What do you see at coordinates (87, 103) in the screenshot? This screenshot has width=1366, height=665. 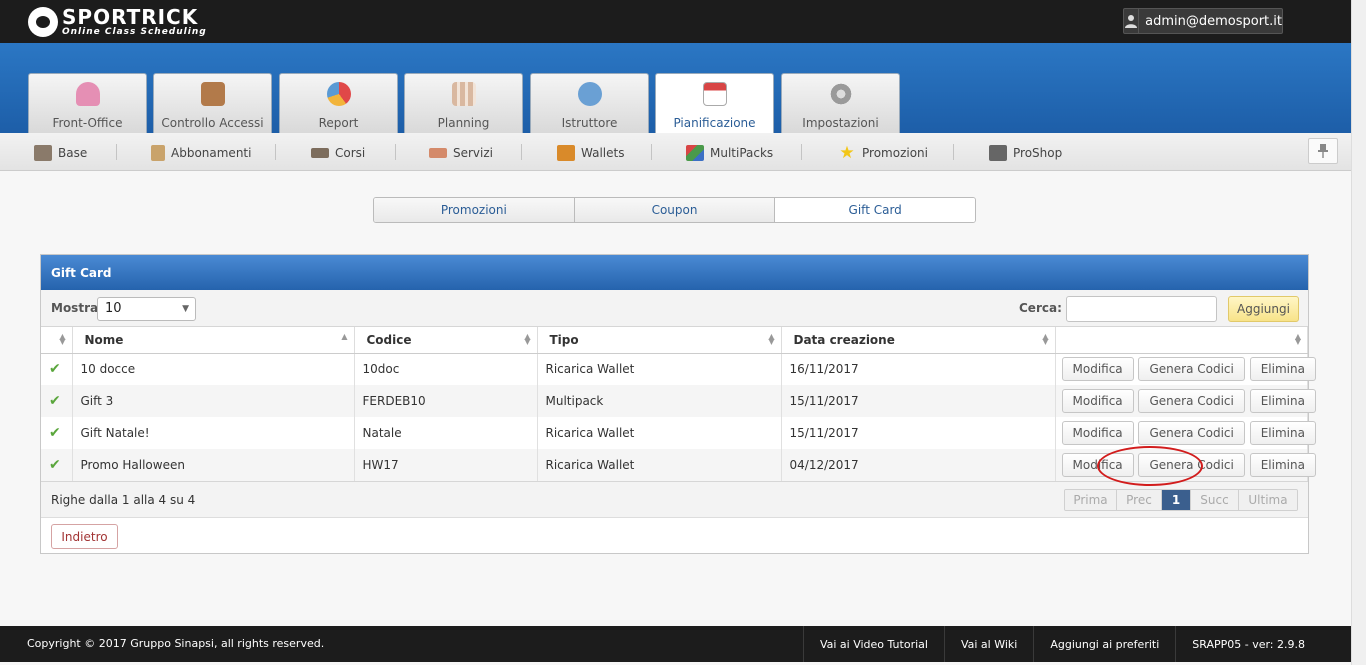 I see `tab-front-office: Front-Office` at bounding box center [87, 103].